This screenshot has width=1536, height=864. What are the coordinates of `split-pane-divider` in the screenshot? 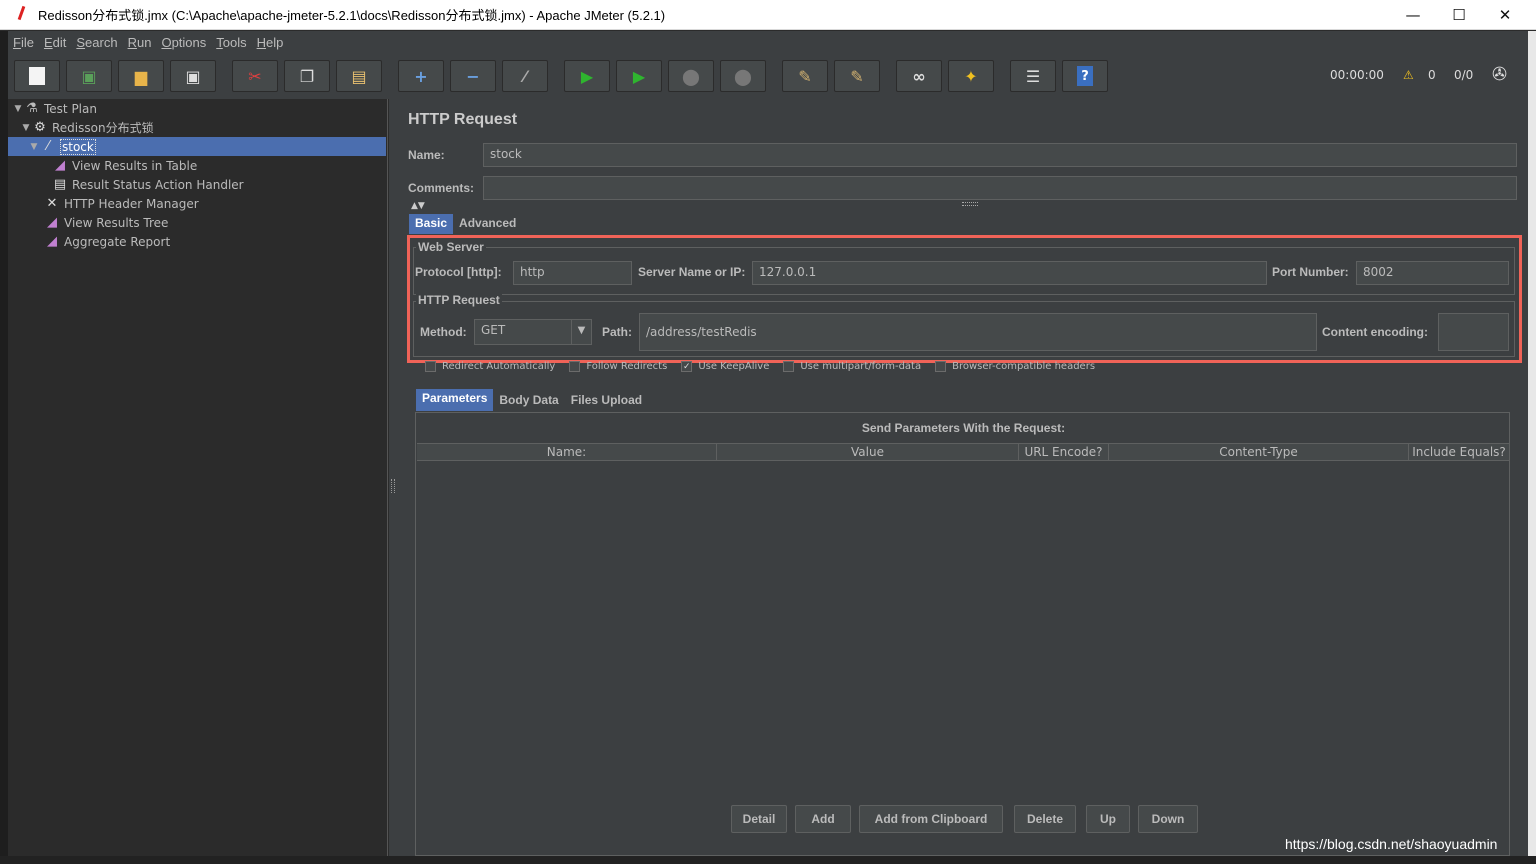 It's located at (393, 477).